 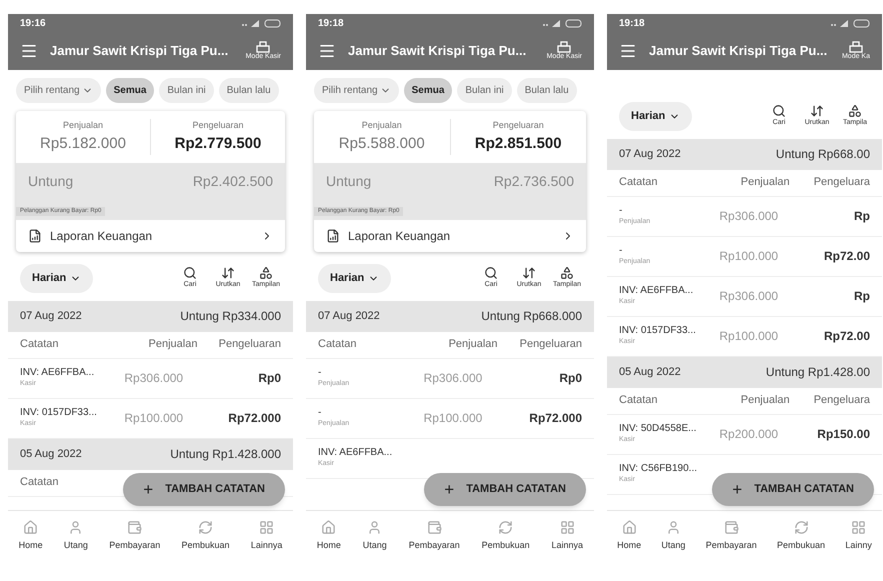 I want to click on sales-total: Rp5.588.000, so click(x=381, y=144).